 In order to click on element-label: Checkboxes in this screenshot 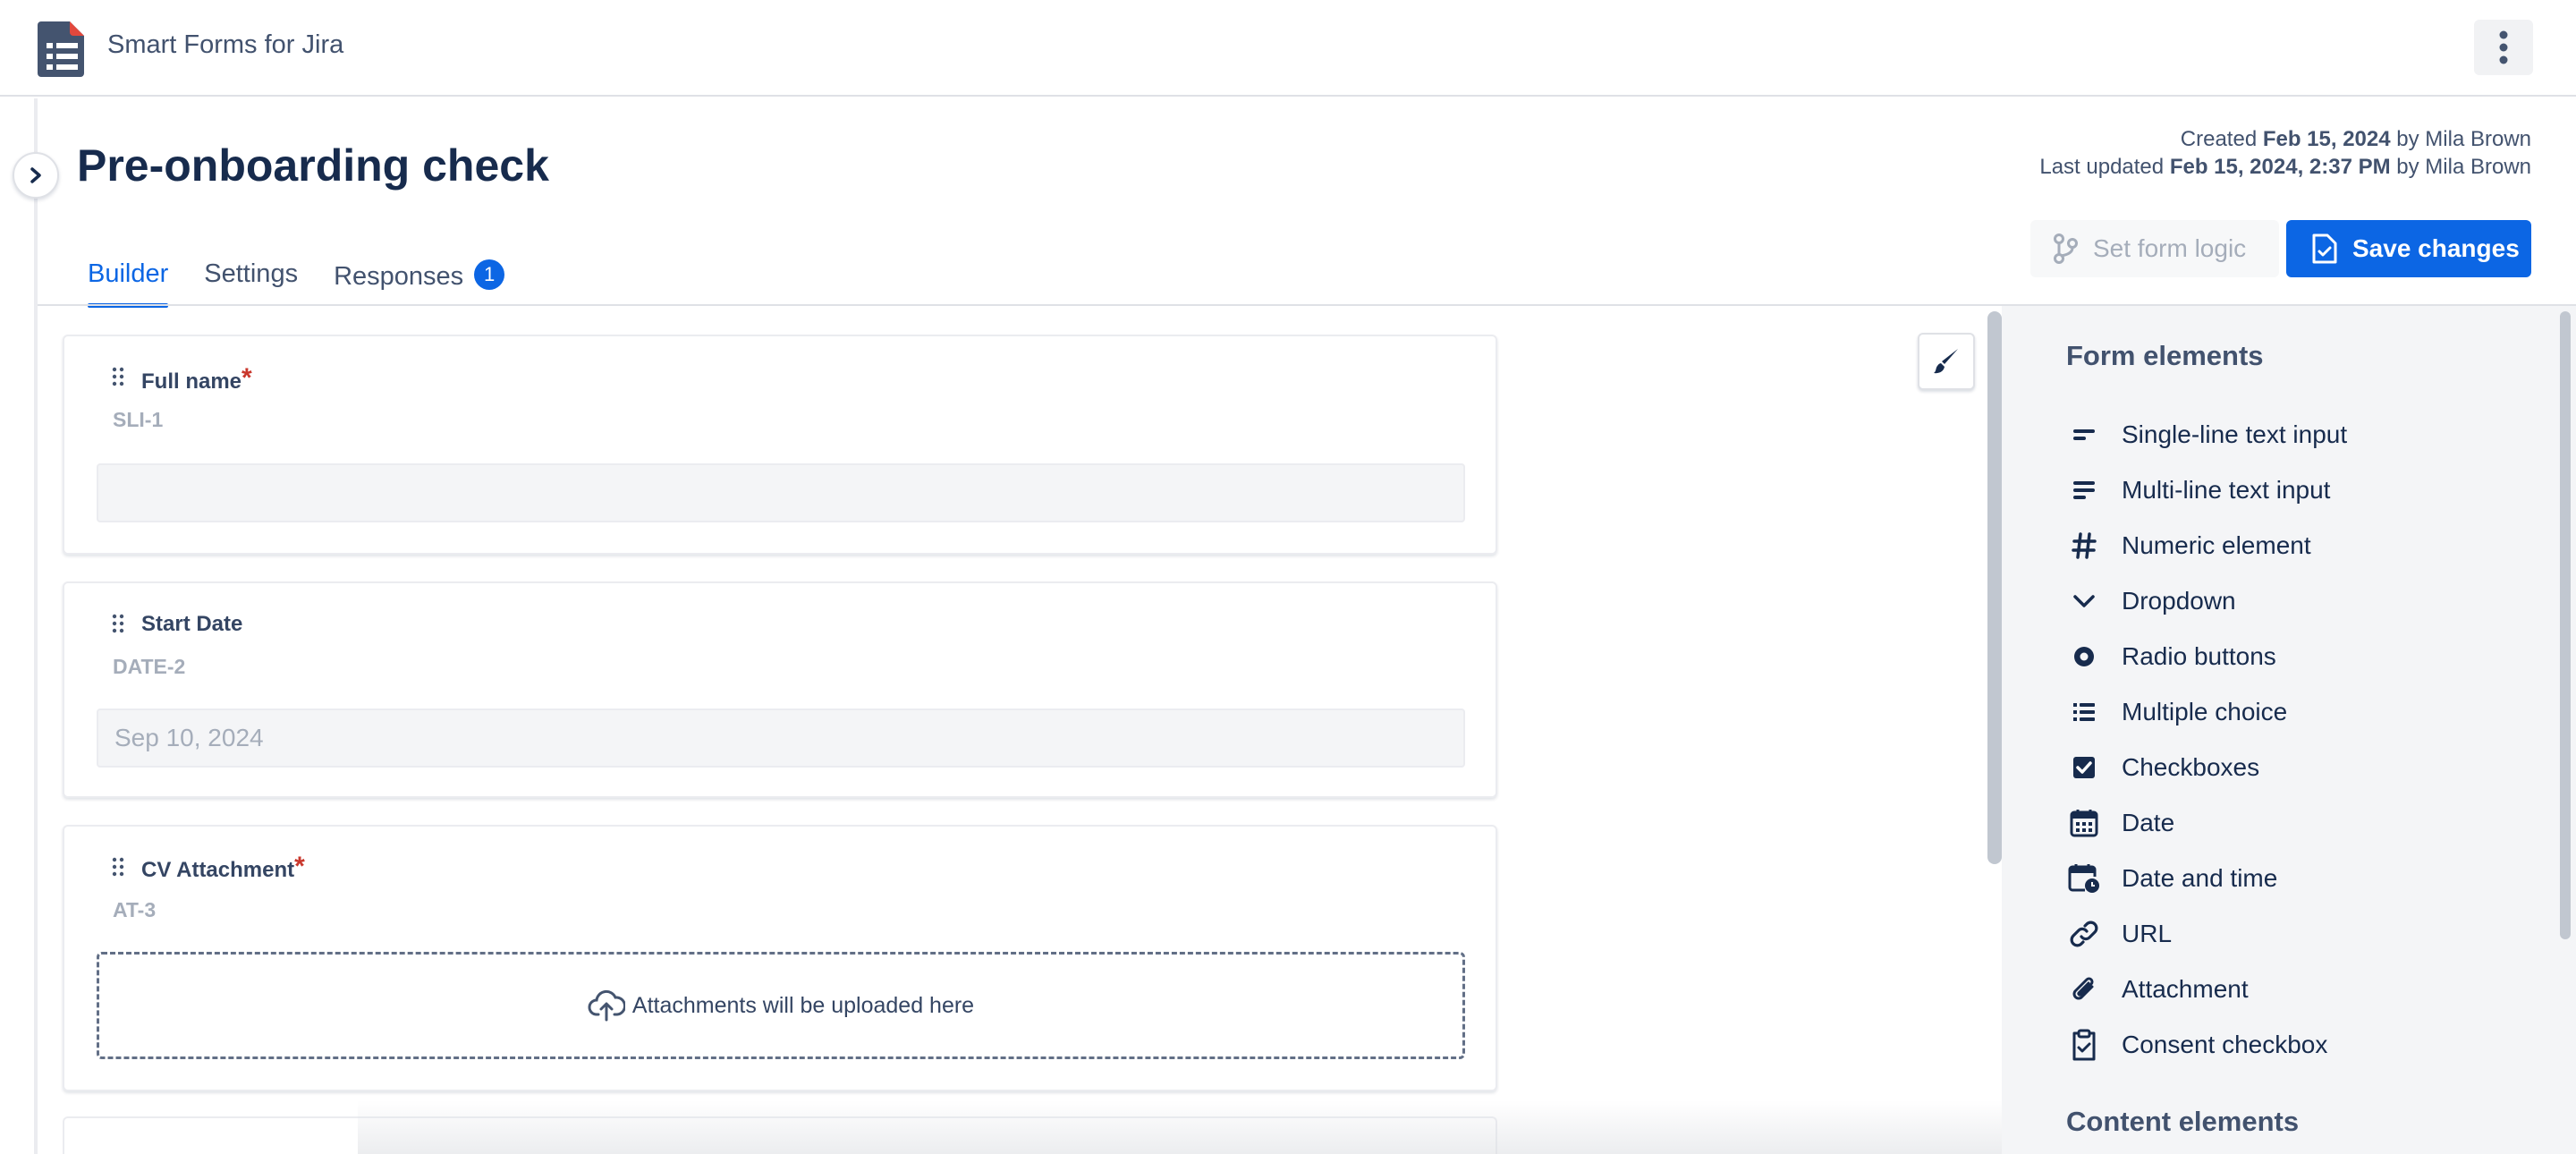, I will do `click(2191, 767)`.